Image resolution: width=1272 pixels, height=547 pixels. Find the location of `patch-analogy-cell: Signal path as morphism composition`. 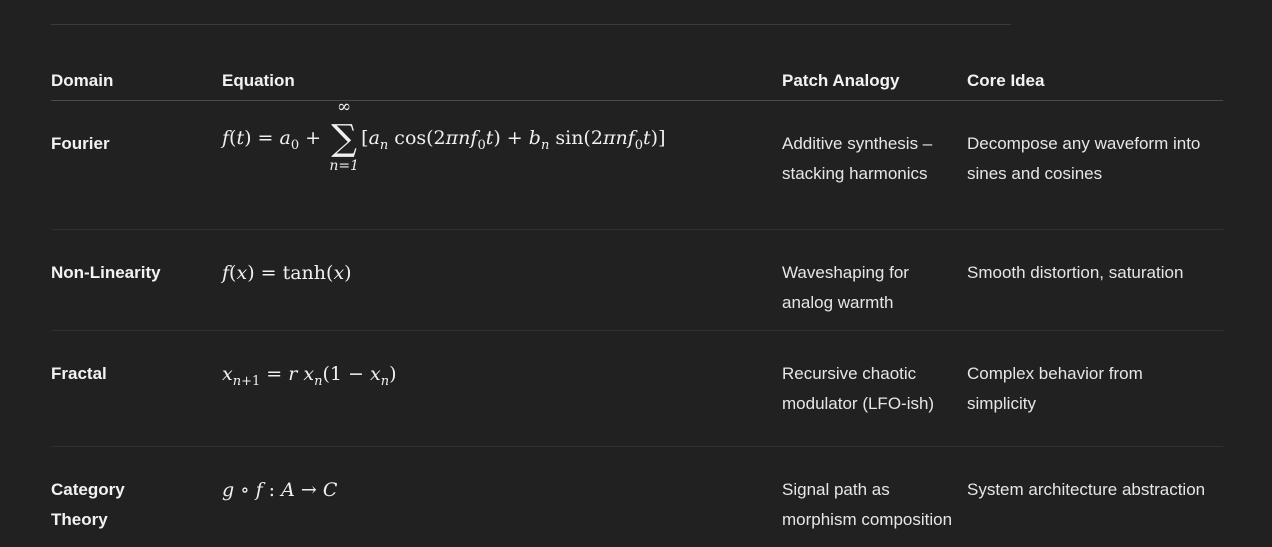

patch-analogy-cell: Signal path as morphism composition is located at coordinates (867, 504).